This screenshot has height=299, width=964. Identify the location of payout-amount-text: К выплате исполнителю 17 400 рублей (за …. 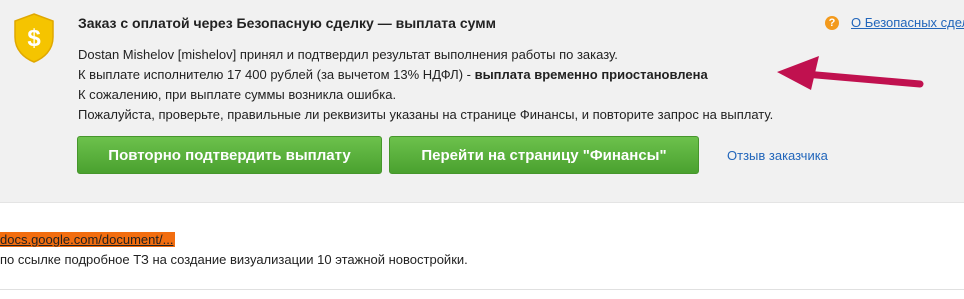
(276, 74).